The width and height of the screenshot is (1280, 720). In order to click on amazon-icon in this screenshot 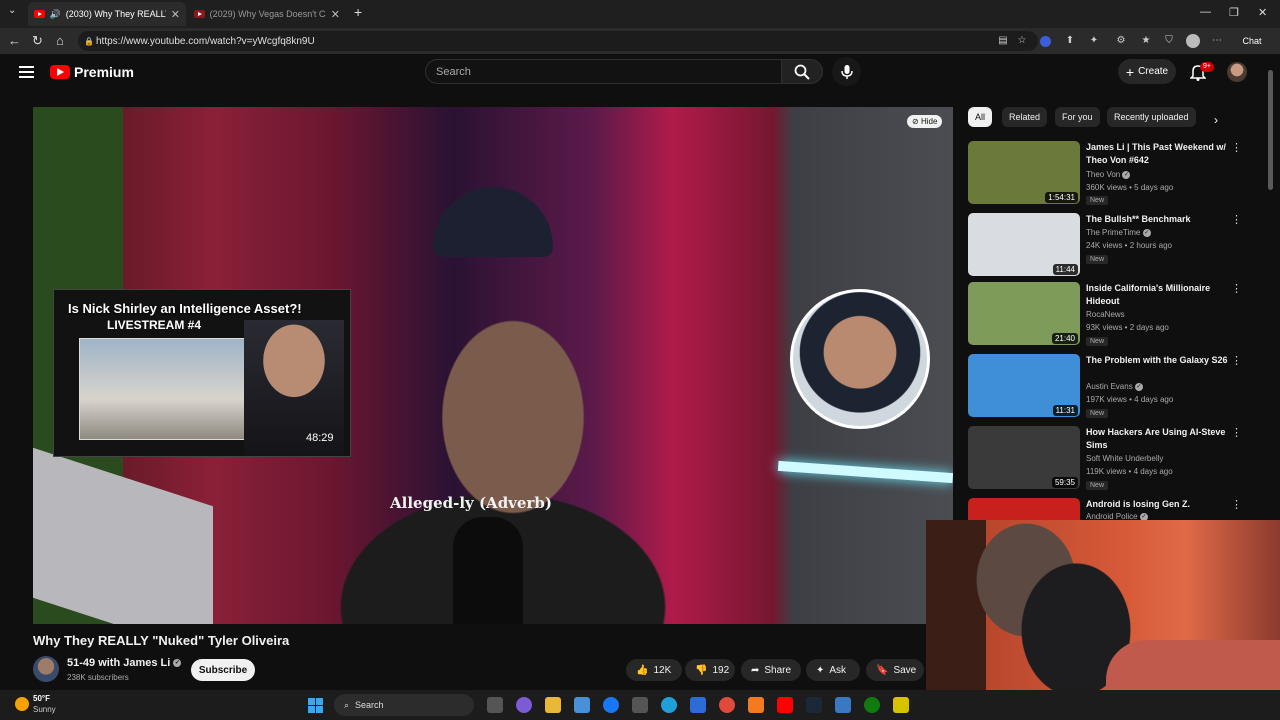, I will do `click(640, 705)`.